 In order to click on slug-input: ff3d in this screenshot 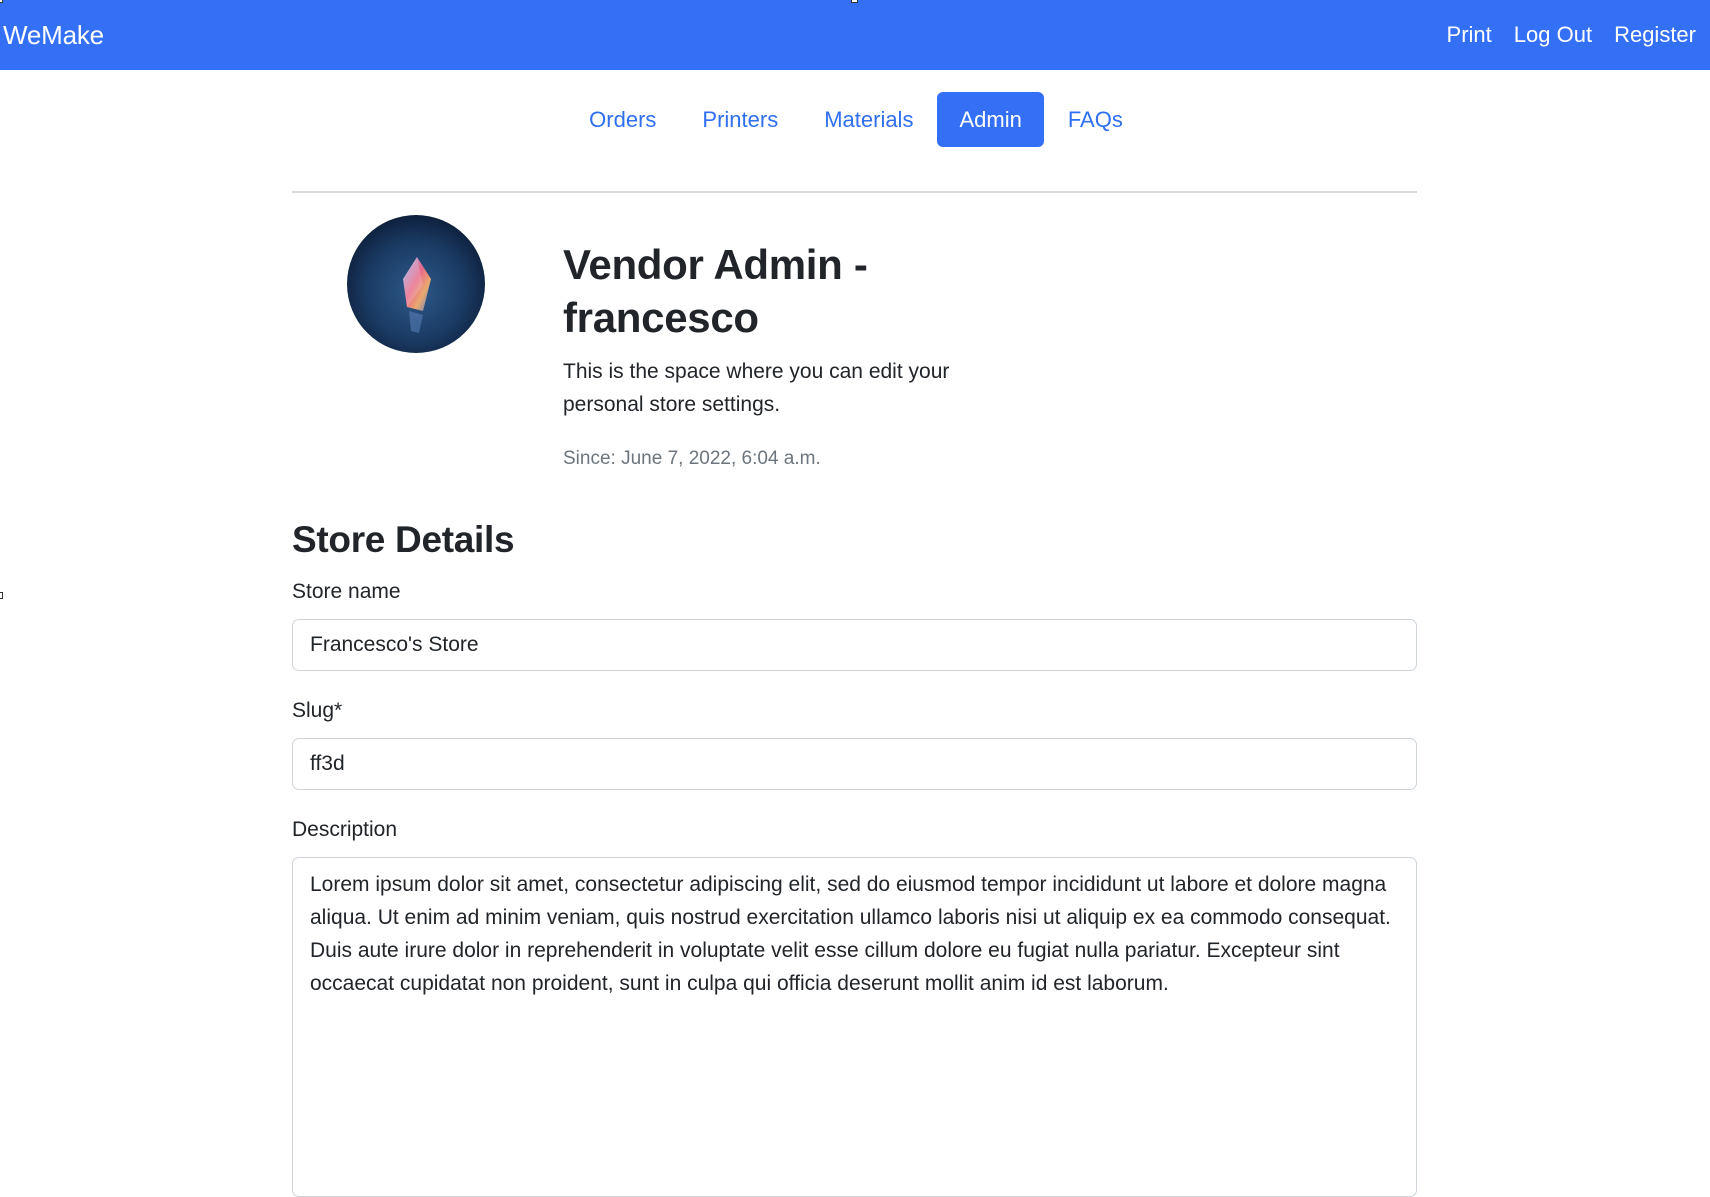, I will do `click(854, 764)`.